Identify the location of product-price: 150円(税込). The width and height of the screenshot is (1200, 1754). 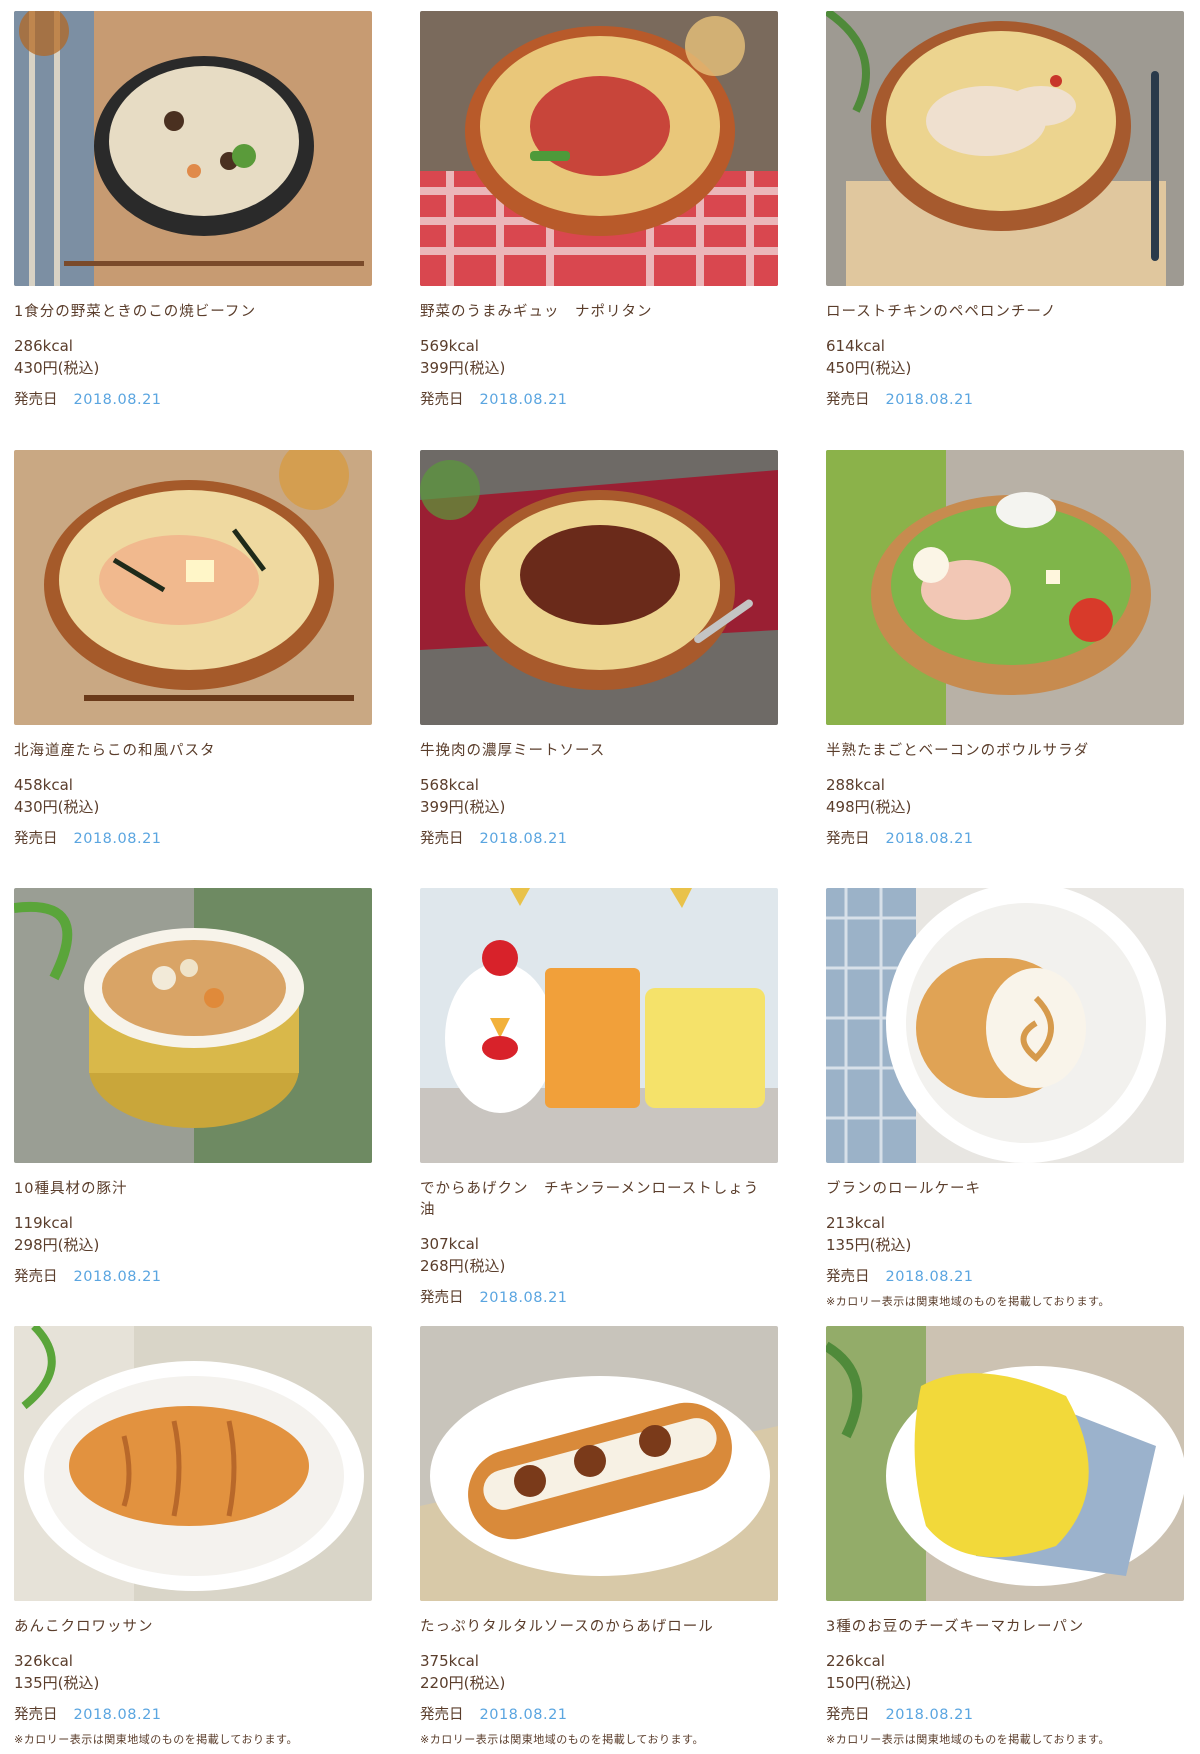
(869, 1683).